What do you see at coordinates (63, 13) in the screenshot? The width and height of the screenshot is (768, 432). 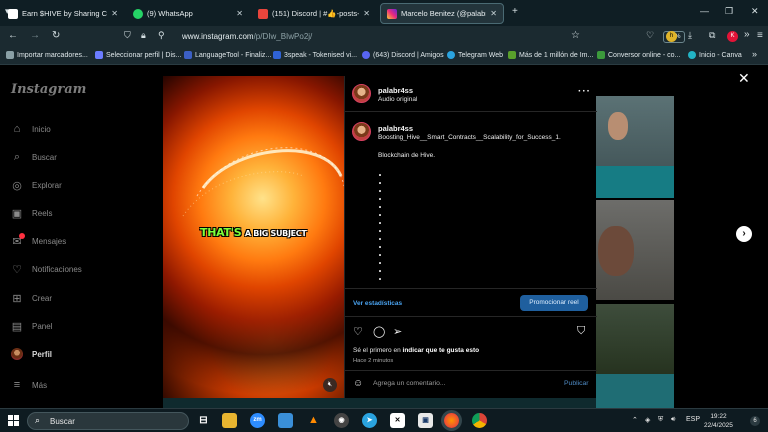 I see `tab-hive: Earn $HIVE by Sharing Content ✕` at bounding box center [63, 13].